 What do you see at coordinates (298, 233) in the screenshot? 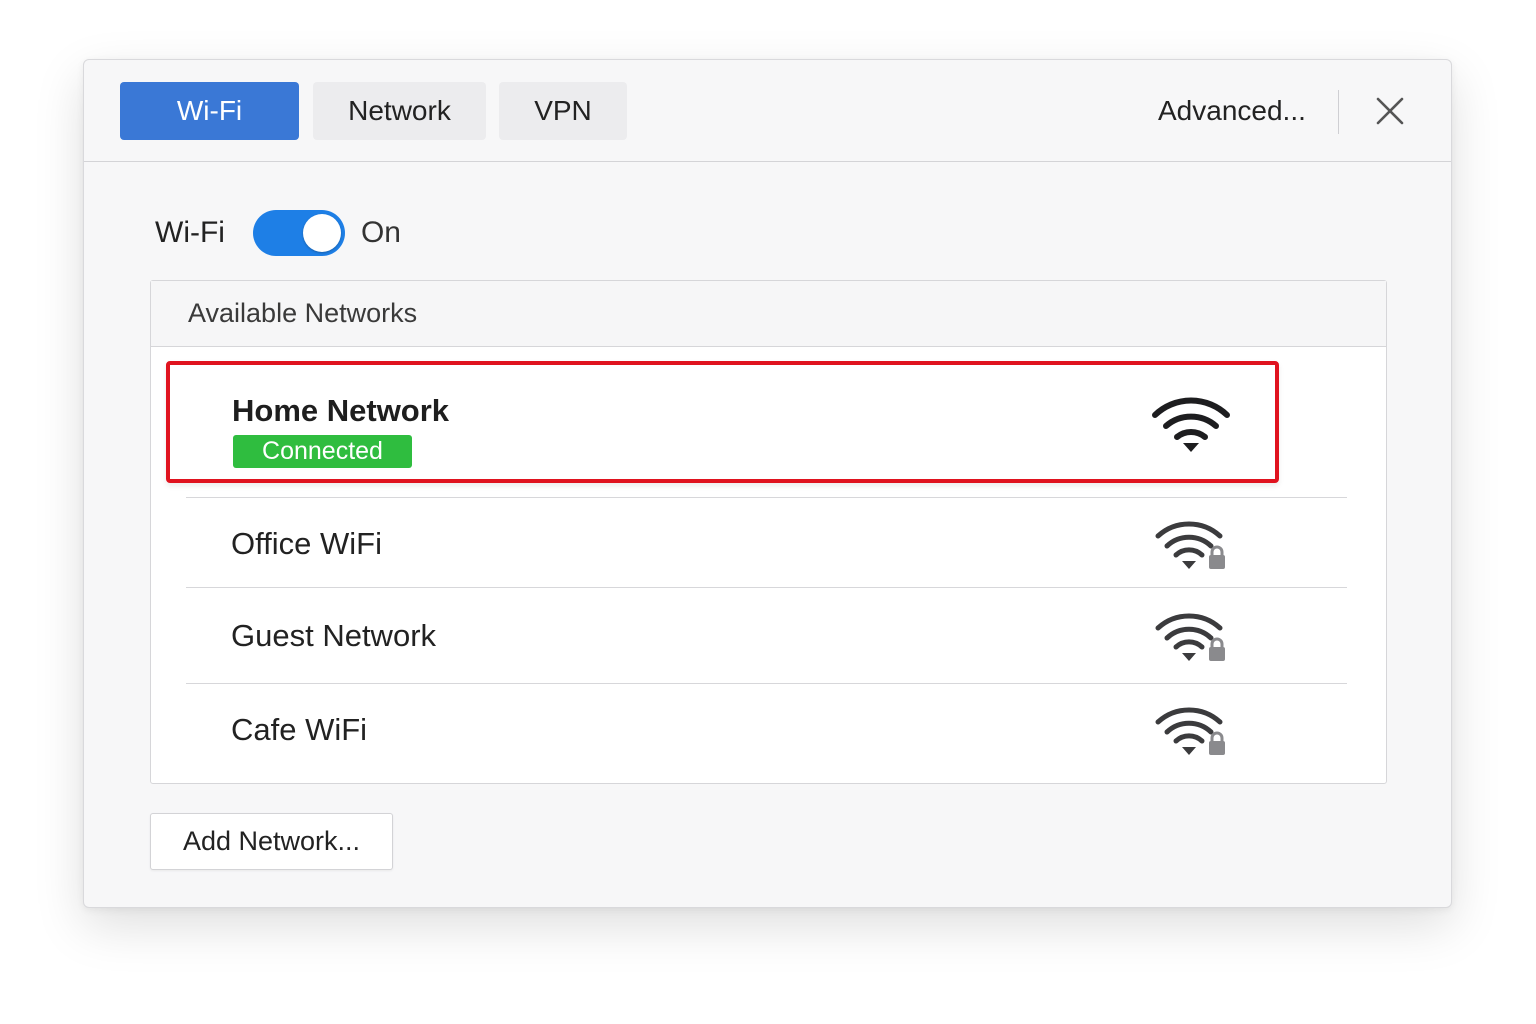
I see `wifi-toggle` at bounding box center [298, 233].